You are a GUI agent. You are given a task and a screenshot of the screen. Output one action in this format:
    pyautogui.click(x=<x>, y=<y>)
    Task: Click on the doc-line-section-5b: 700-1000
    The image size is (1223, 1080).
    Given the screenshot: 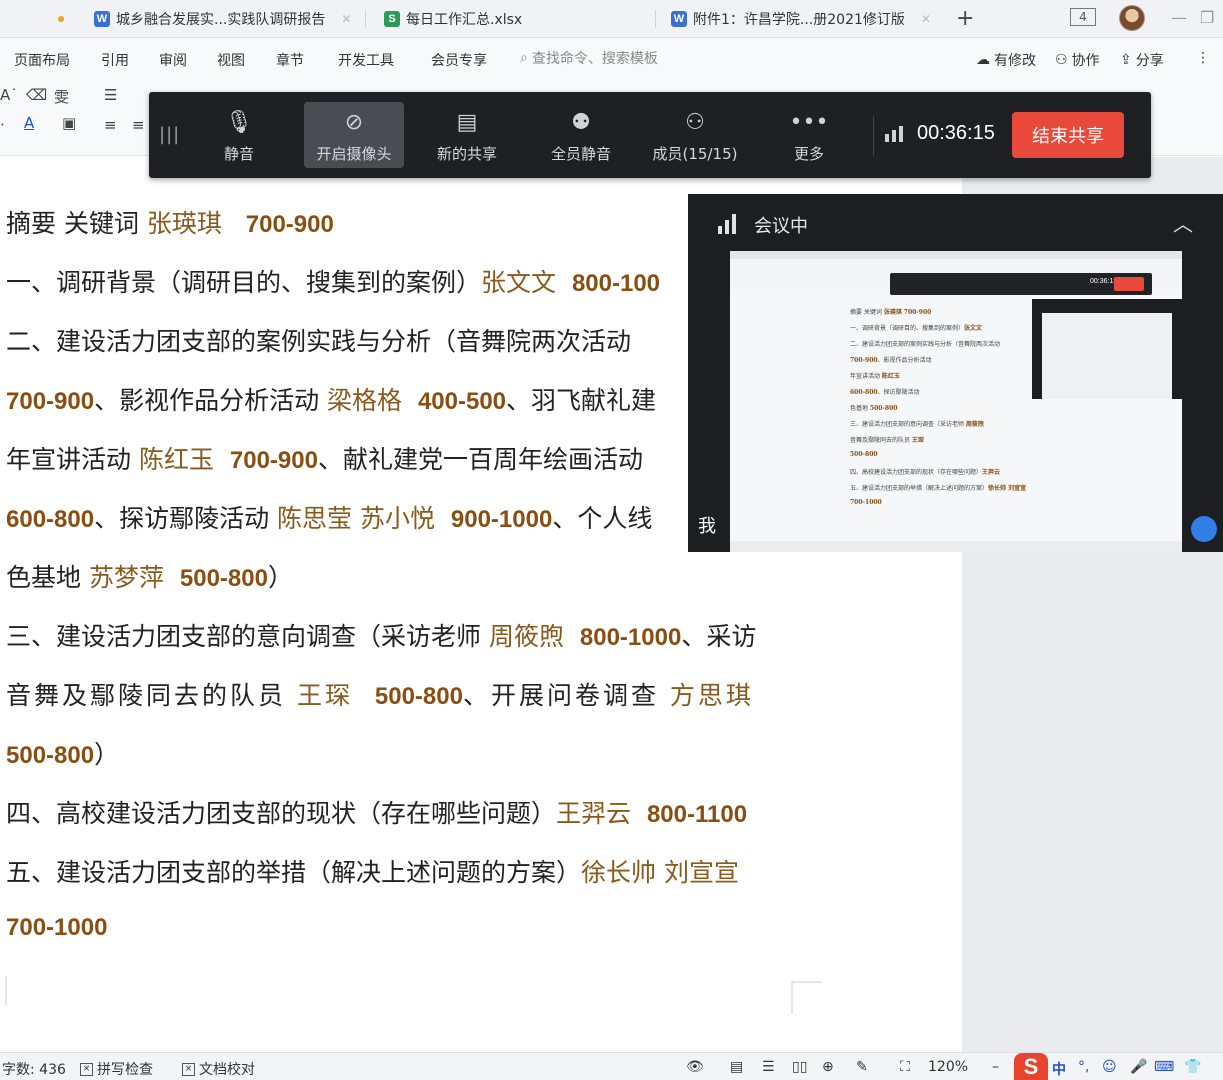 What is the action you would take?
    pyautogui.click(x=56, y=927)
    